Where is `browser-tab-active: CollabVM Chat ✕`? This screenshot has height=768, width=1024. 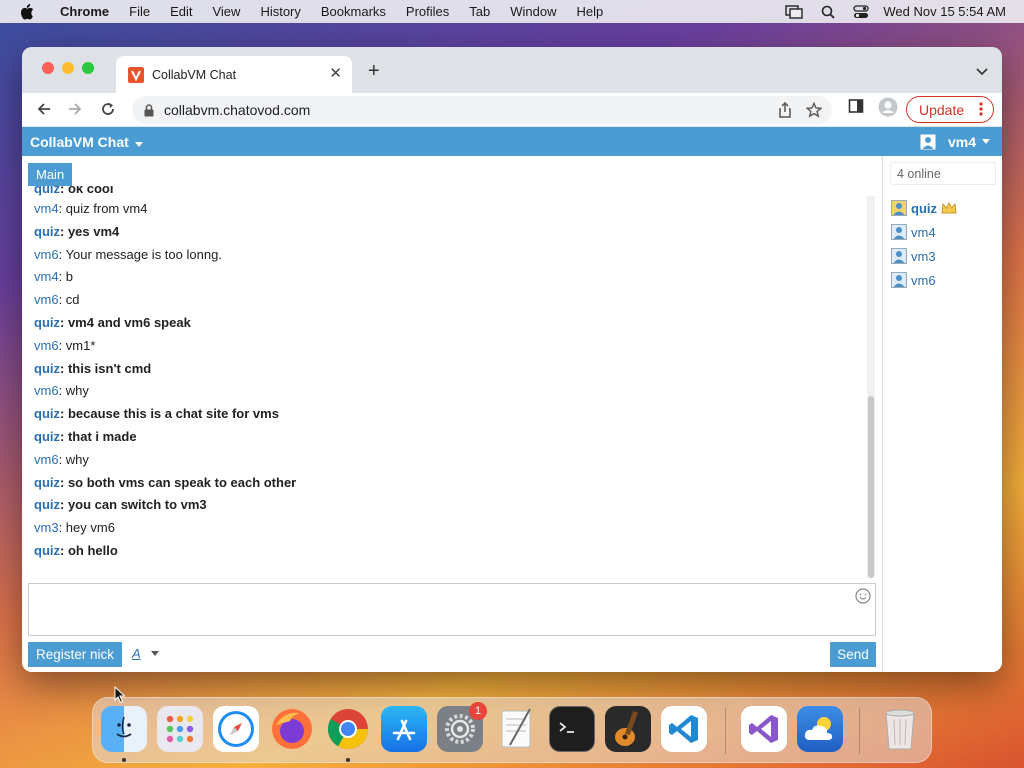
browser-tab-active: CollabVM Chat ✕ is located at coordinates (234, 74).